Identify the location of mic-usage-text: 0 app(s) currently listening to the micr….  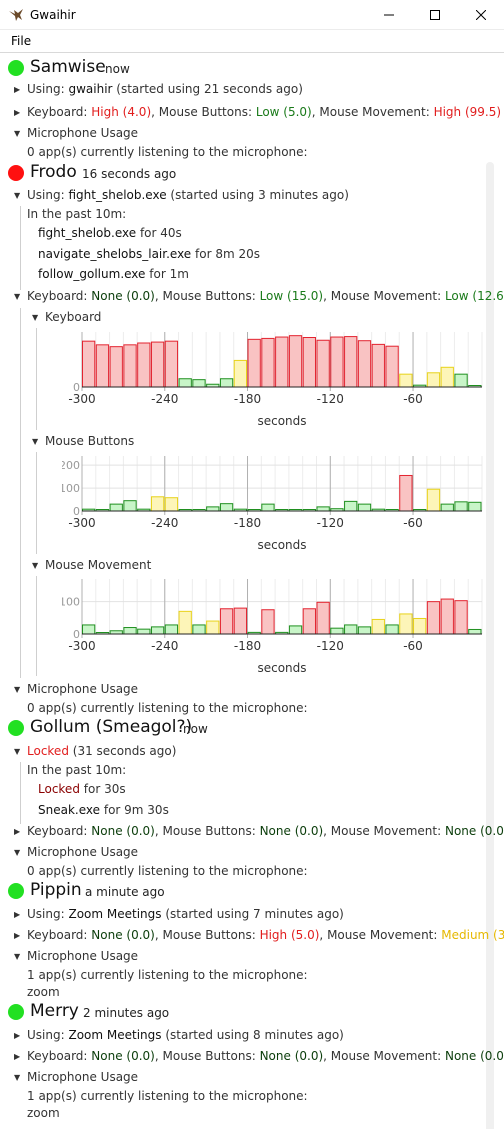
(167, 708).